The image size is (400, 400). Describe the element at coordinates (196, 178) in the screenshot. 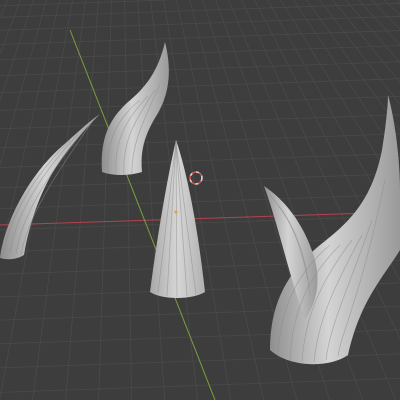

I see `3d-cursor-icon` at that location.